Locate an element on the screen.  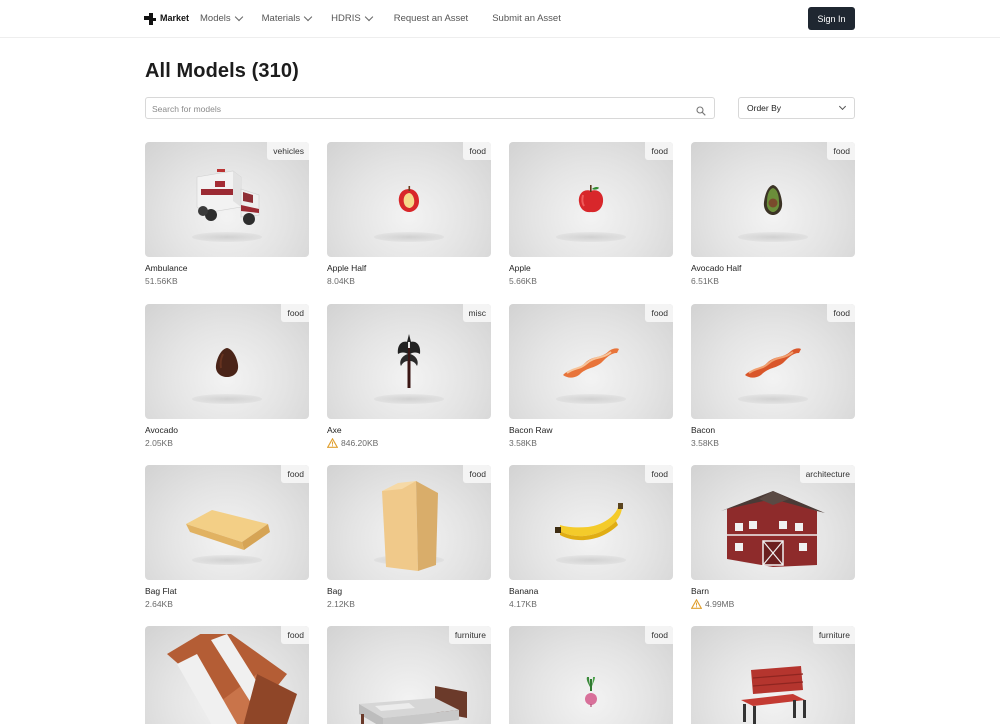
model-size-value: 2.05KB is located at coordinates (159, 443).